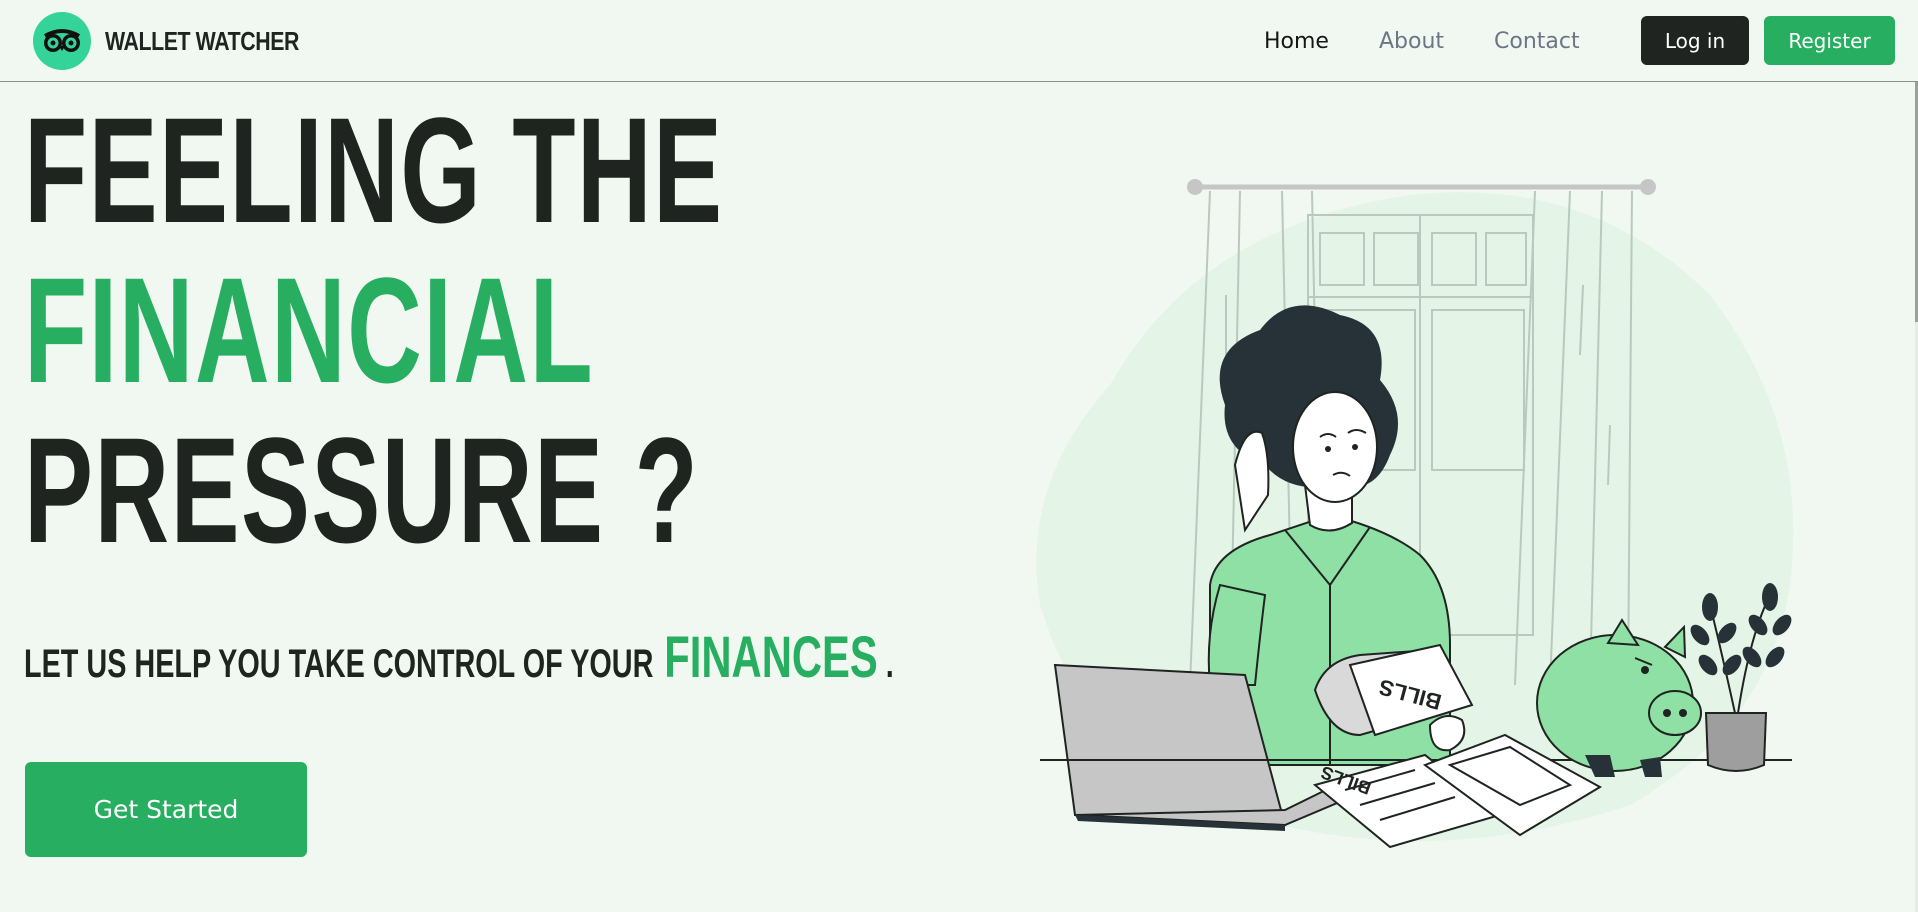 This screenshot has height=912, width=1918. I want to click on nav-link-contact: Contact, so click(1537, 42).